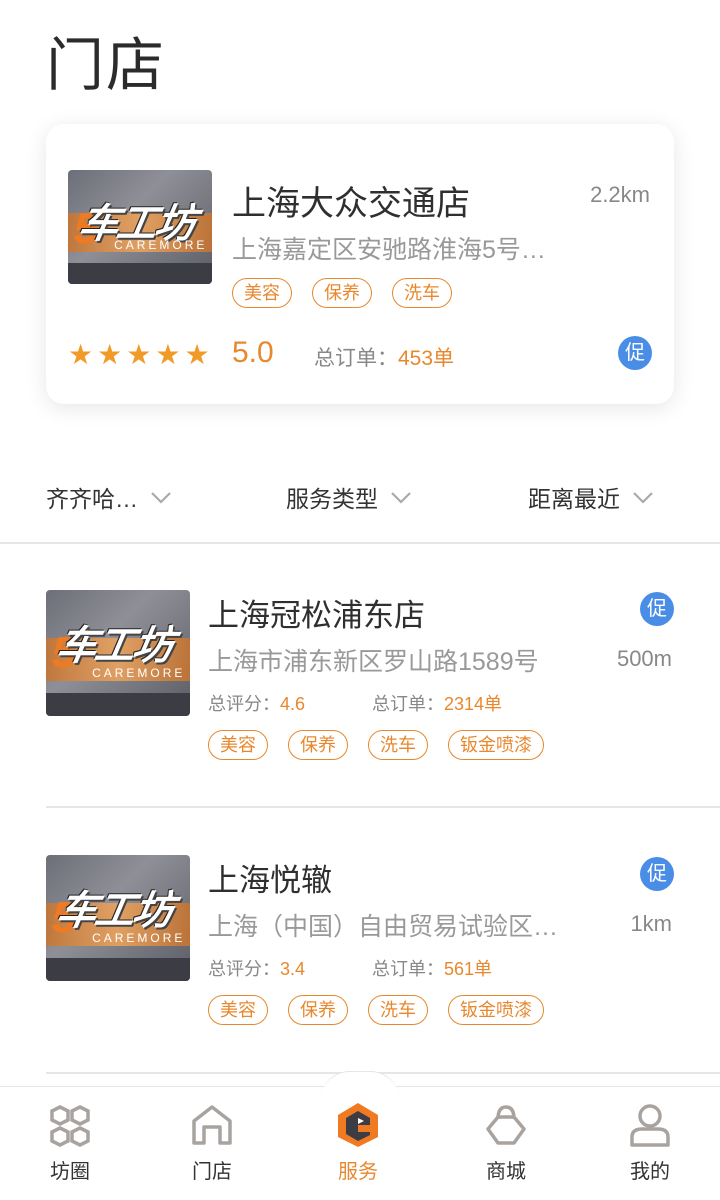 This screenshot has height=1200, width=720. What do you see at coordinates (106, 65) in the screenshot?
I see `page-title: 门店` at bounding box center [106, 65].